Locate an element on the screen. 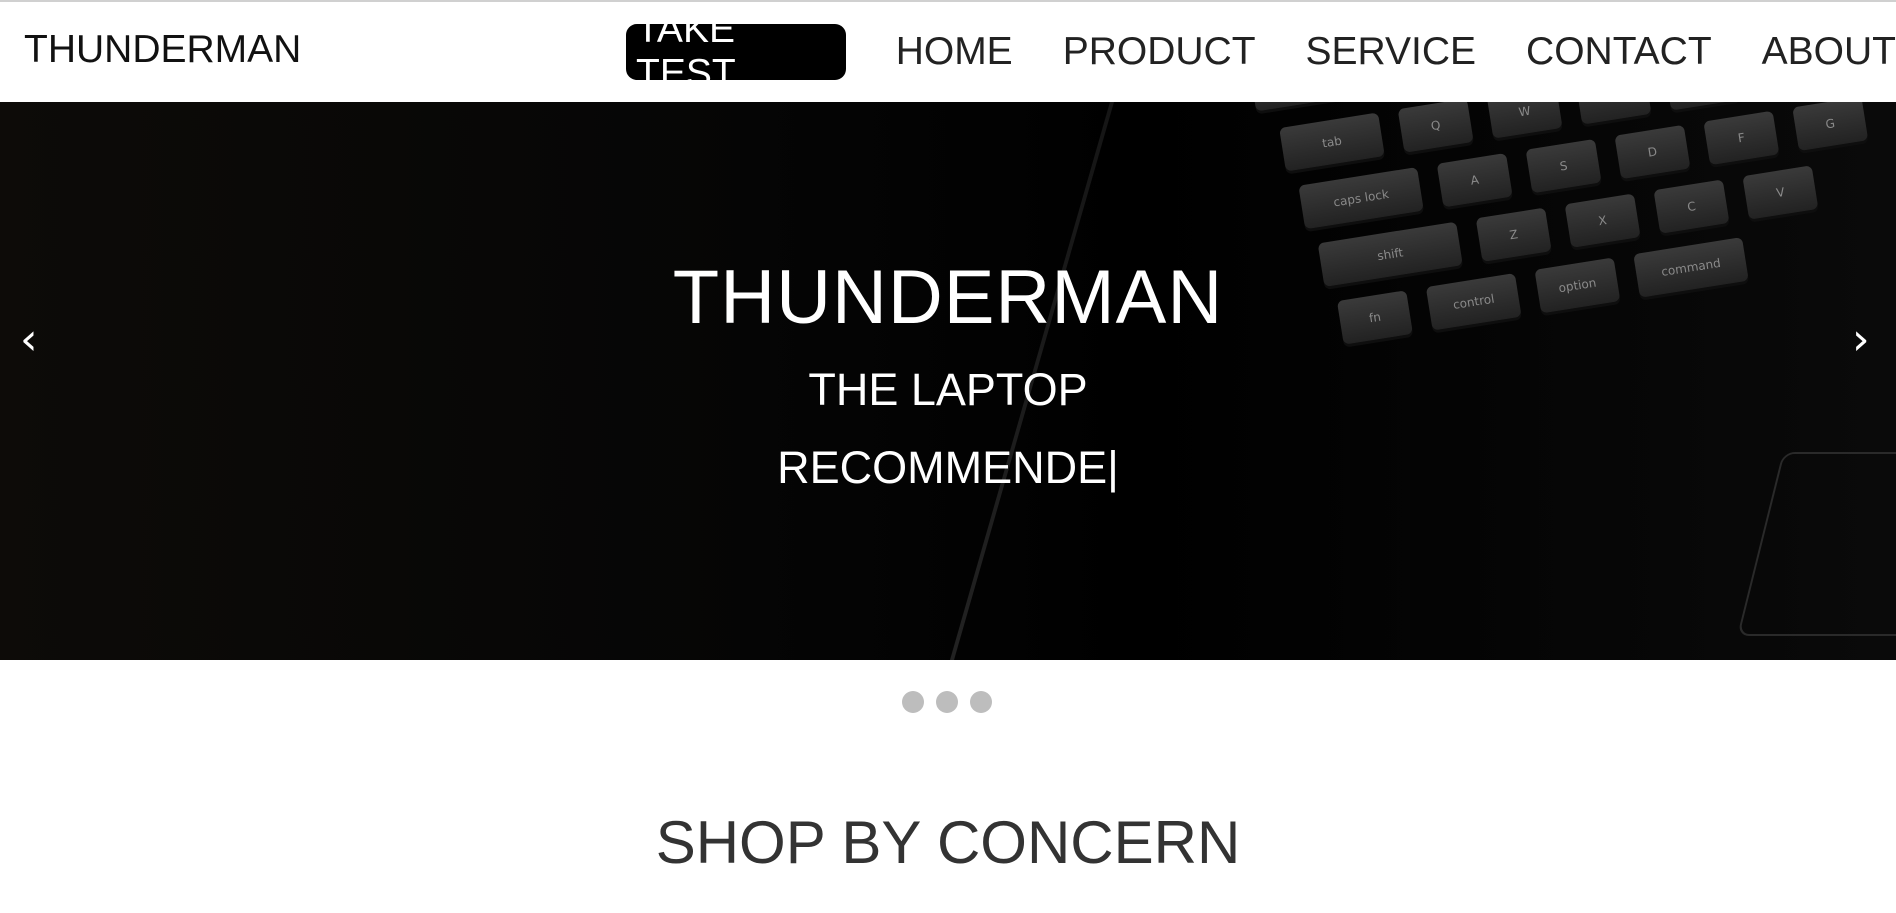 The height and width of the screenshot is (913, 1896). hero-typed-text: RECOMMENDE| is located at coordinates (948, 467).